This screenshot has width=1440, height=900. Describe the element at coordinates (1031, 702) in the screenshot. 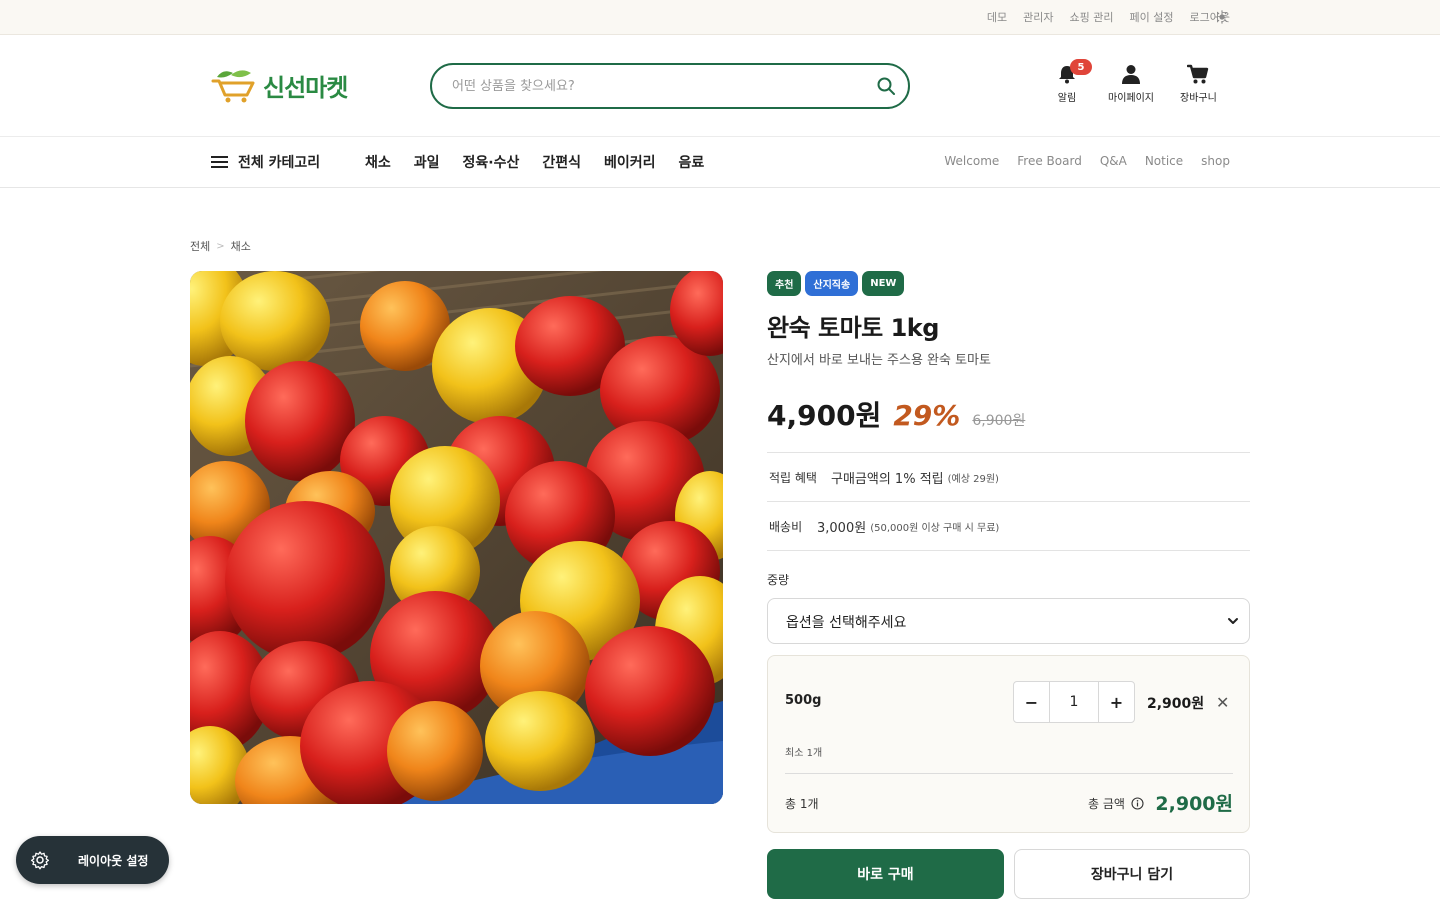

I see `quantity-decrease-button: −` at that location.